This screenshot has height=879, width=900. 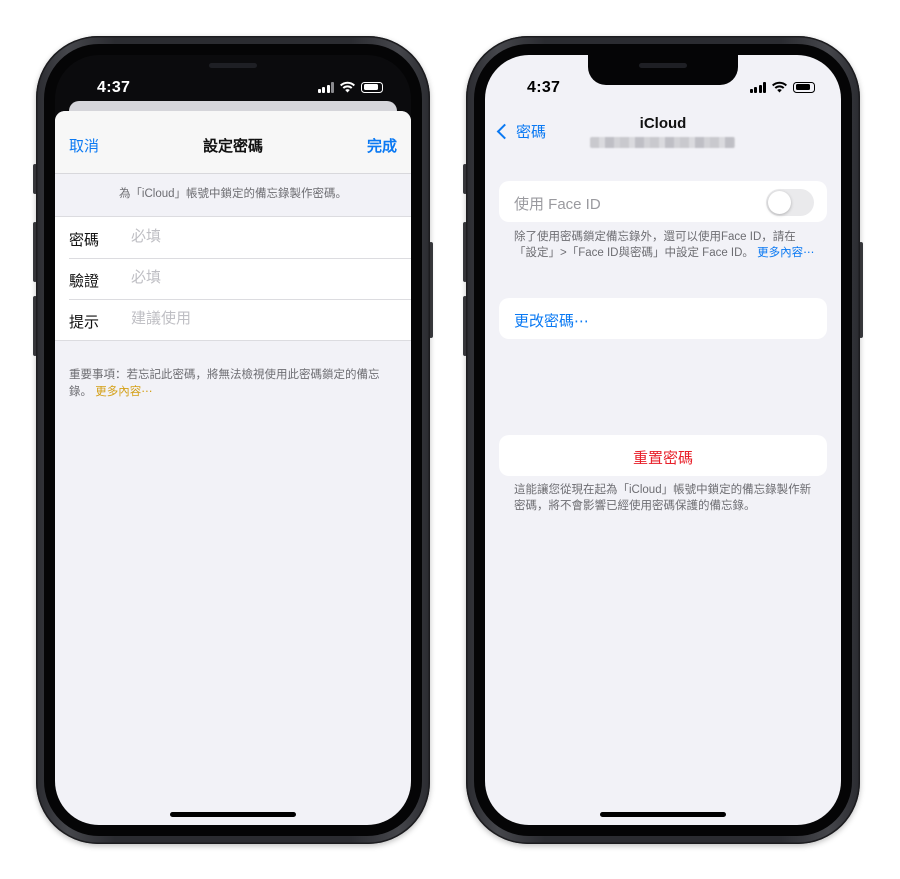 What do you see at coordinates (84, 240) in the screenshot?
I see `password-label: 密碼` at bounding box center [84, 240].